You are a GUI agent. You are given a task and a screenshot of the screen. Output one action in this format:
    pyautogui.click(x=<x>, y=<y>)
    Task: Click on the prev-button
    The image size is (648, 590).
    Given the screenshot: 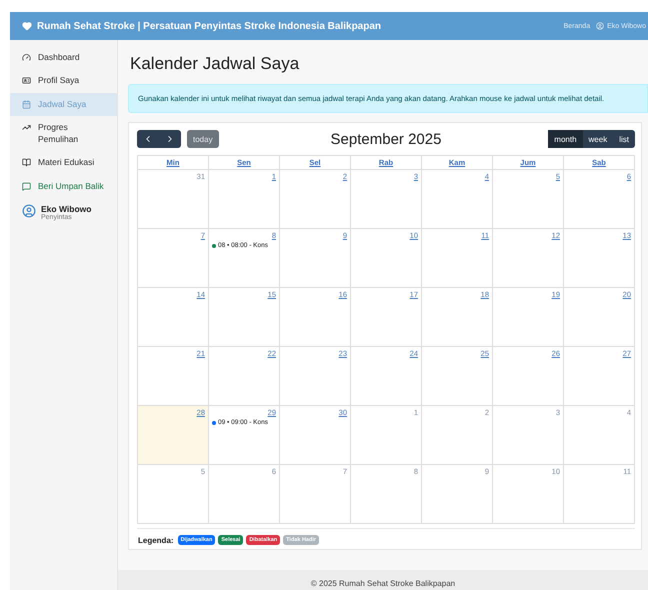 What is the action you would take?
    pyautogui.click(x=148, y=139)
    